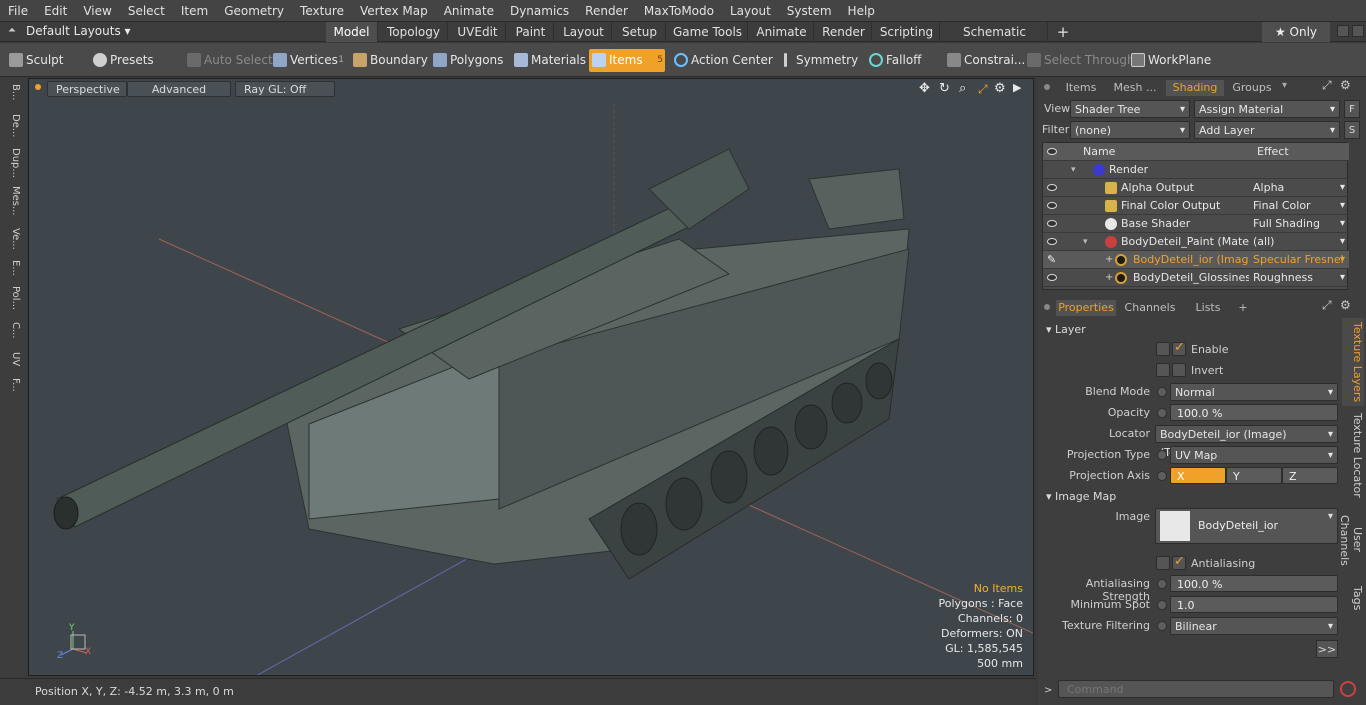  Describe the element at coordinates (78, 31) in the screenshot. I see `default-layouts-dropdown: Default Layouts ▾` at that location.